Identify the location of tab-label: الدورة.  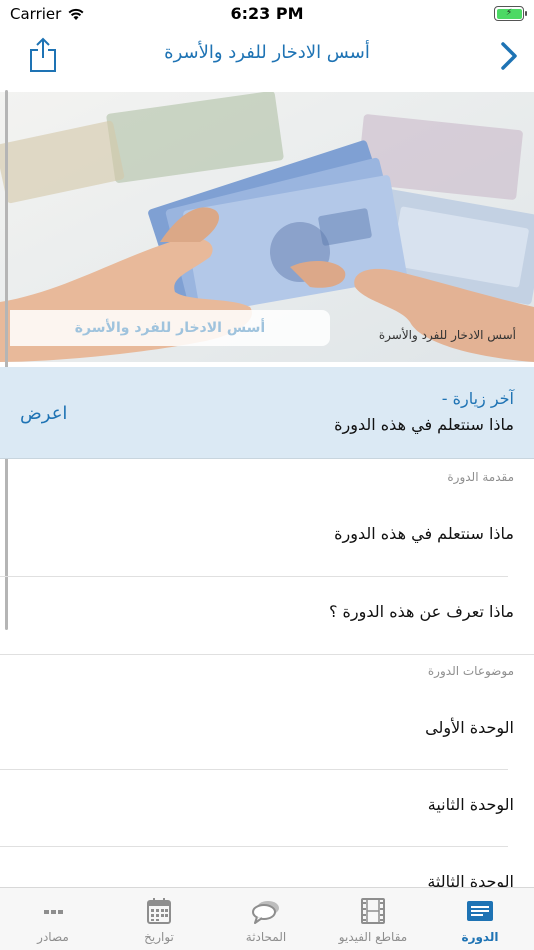
(480, 937).